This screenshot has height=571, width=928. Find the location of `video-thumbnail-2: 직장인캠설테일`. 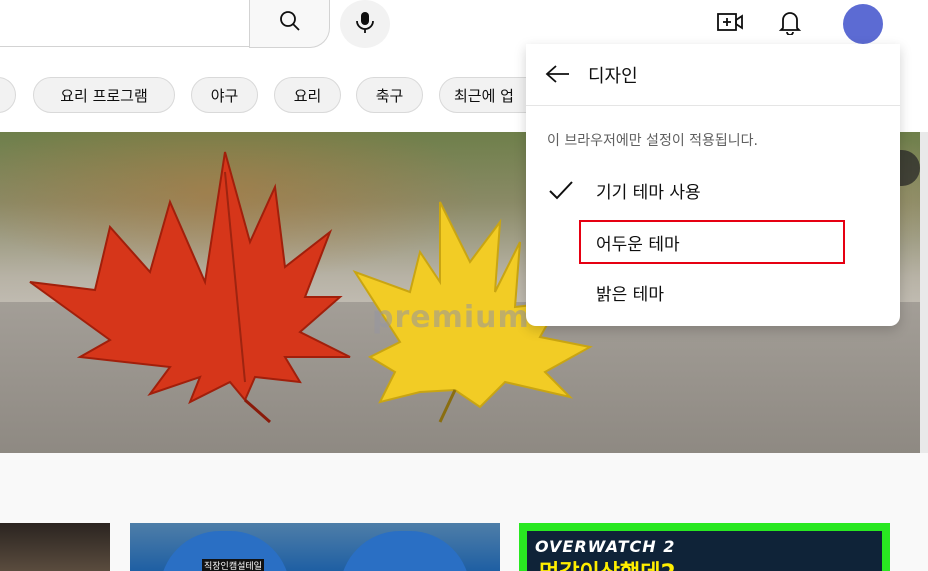

video-thumbnail-2: 직장인캠설테일 is located at coordinates (315, 547).